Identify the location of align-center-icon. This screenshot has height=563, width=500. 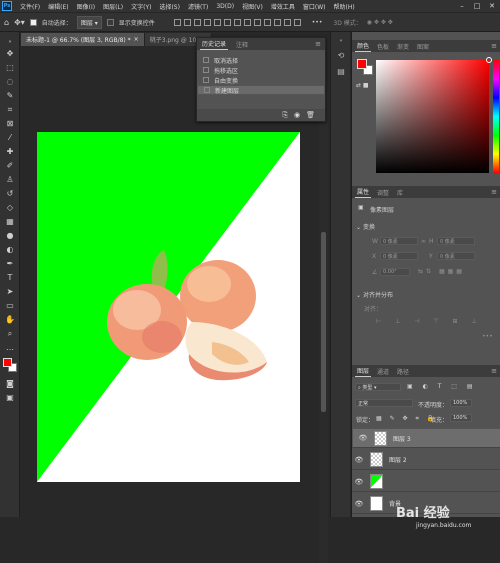
(187, 22).